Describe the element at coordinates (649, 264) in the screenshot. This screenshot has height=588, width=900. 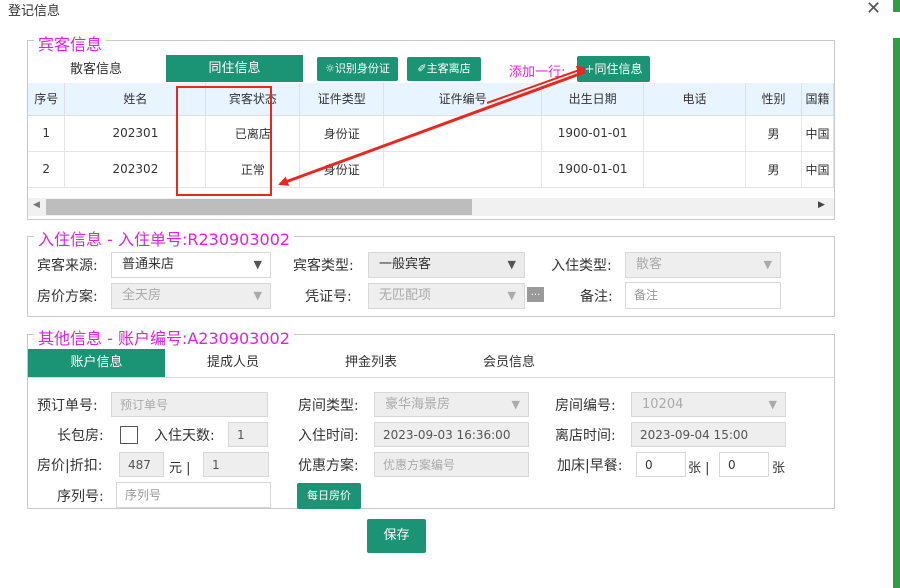
I see `checkin-type-value: 散客` at that location.